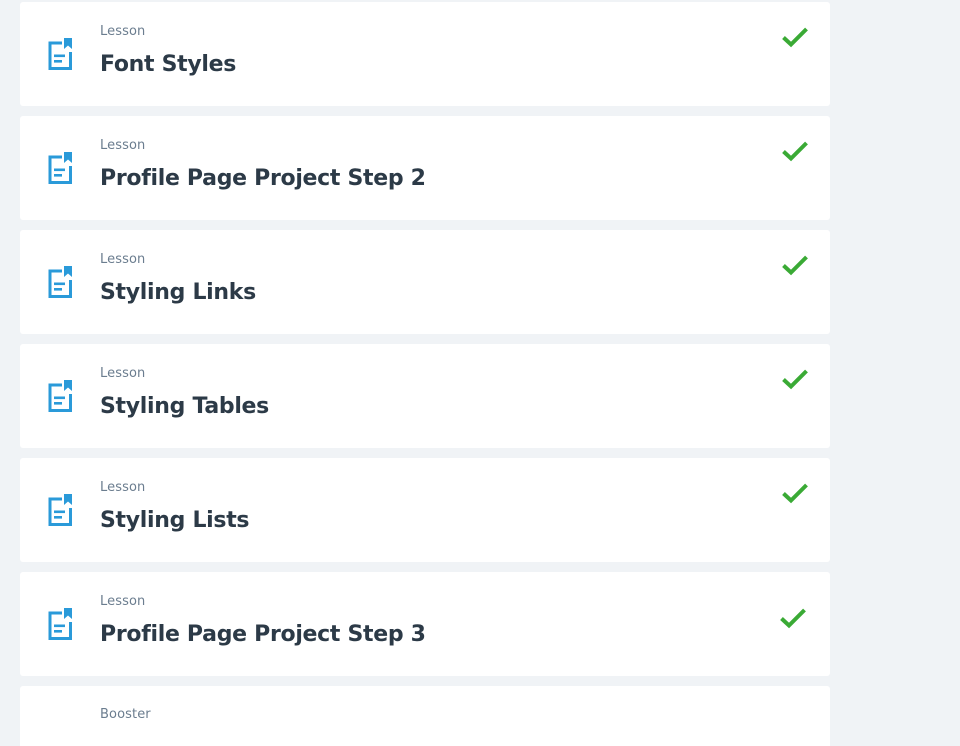 This screenshot has height=746, width=960. What do you see at coordinates (184, 406) in the screenshot?
I see `lesson-title: Styling Tables` at bounding box center [184, 406].